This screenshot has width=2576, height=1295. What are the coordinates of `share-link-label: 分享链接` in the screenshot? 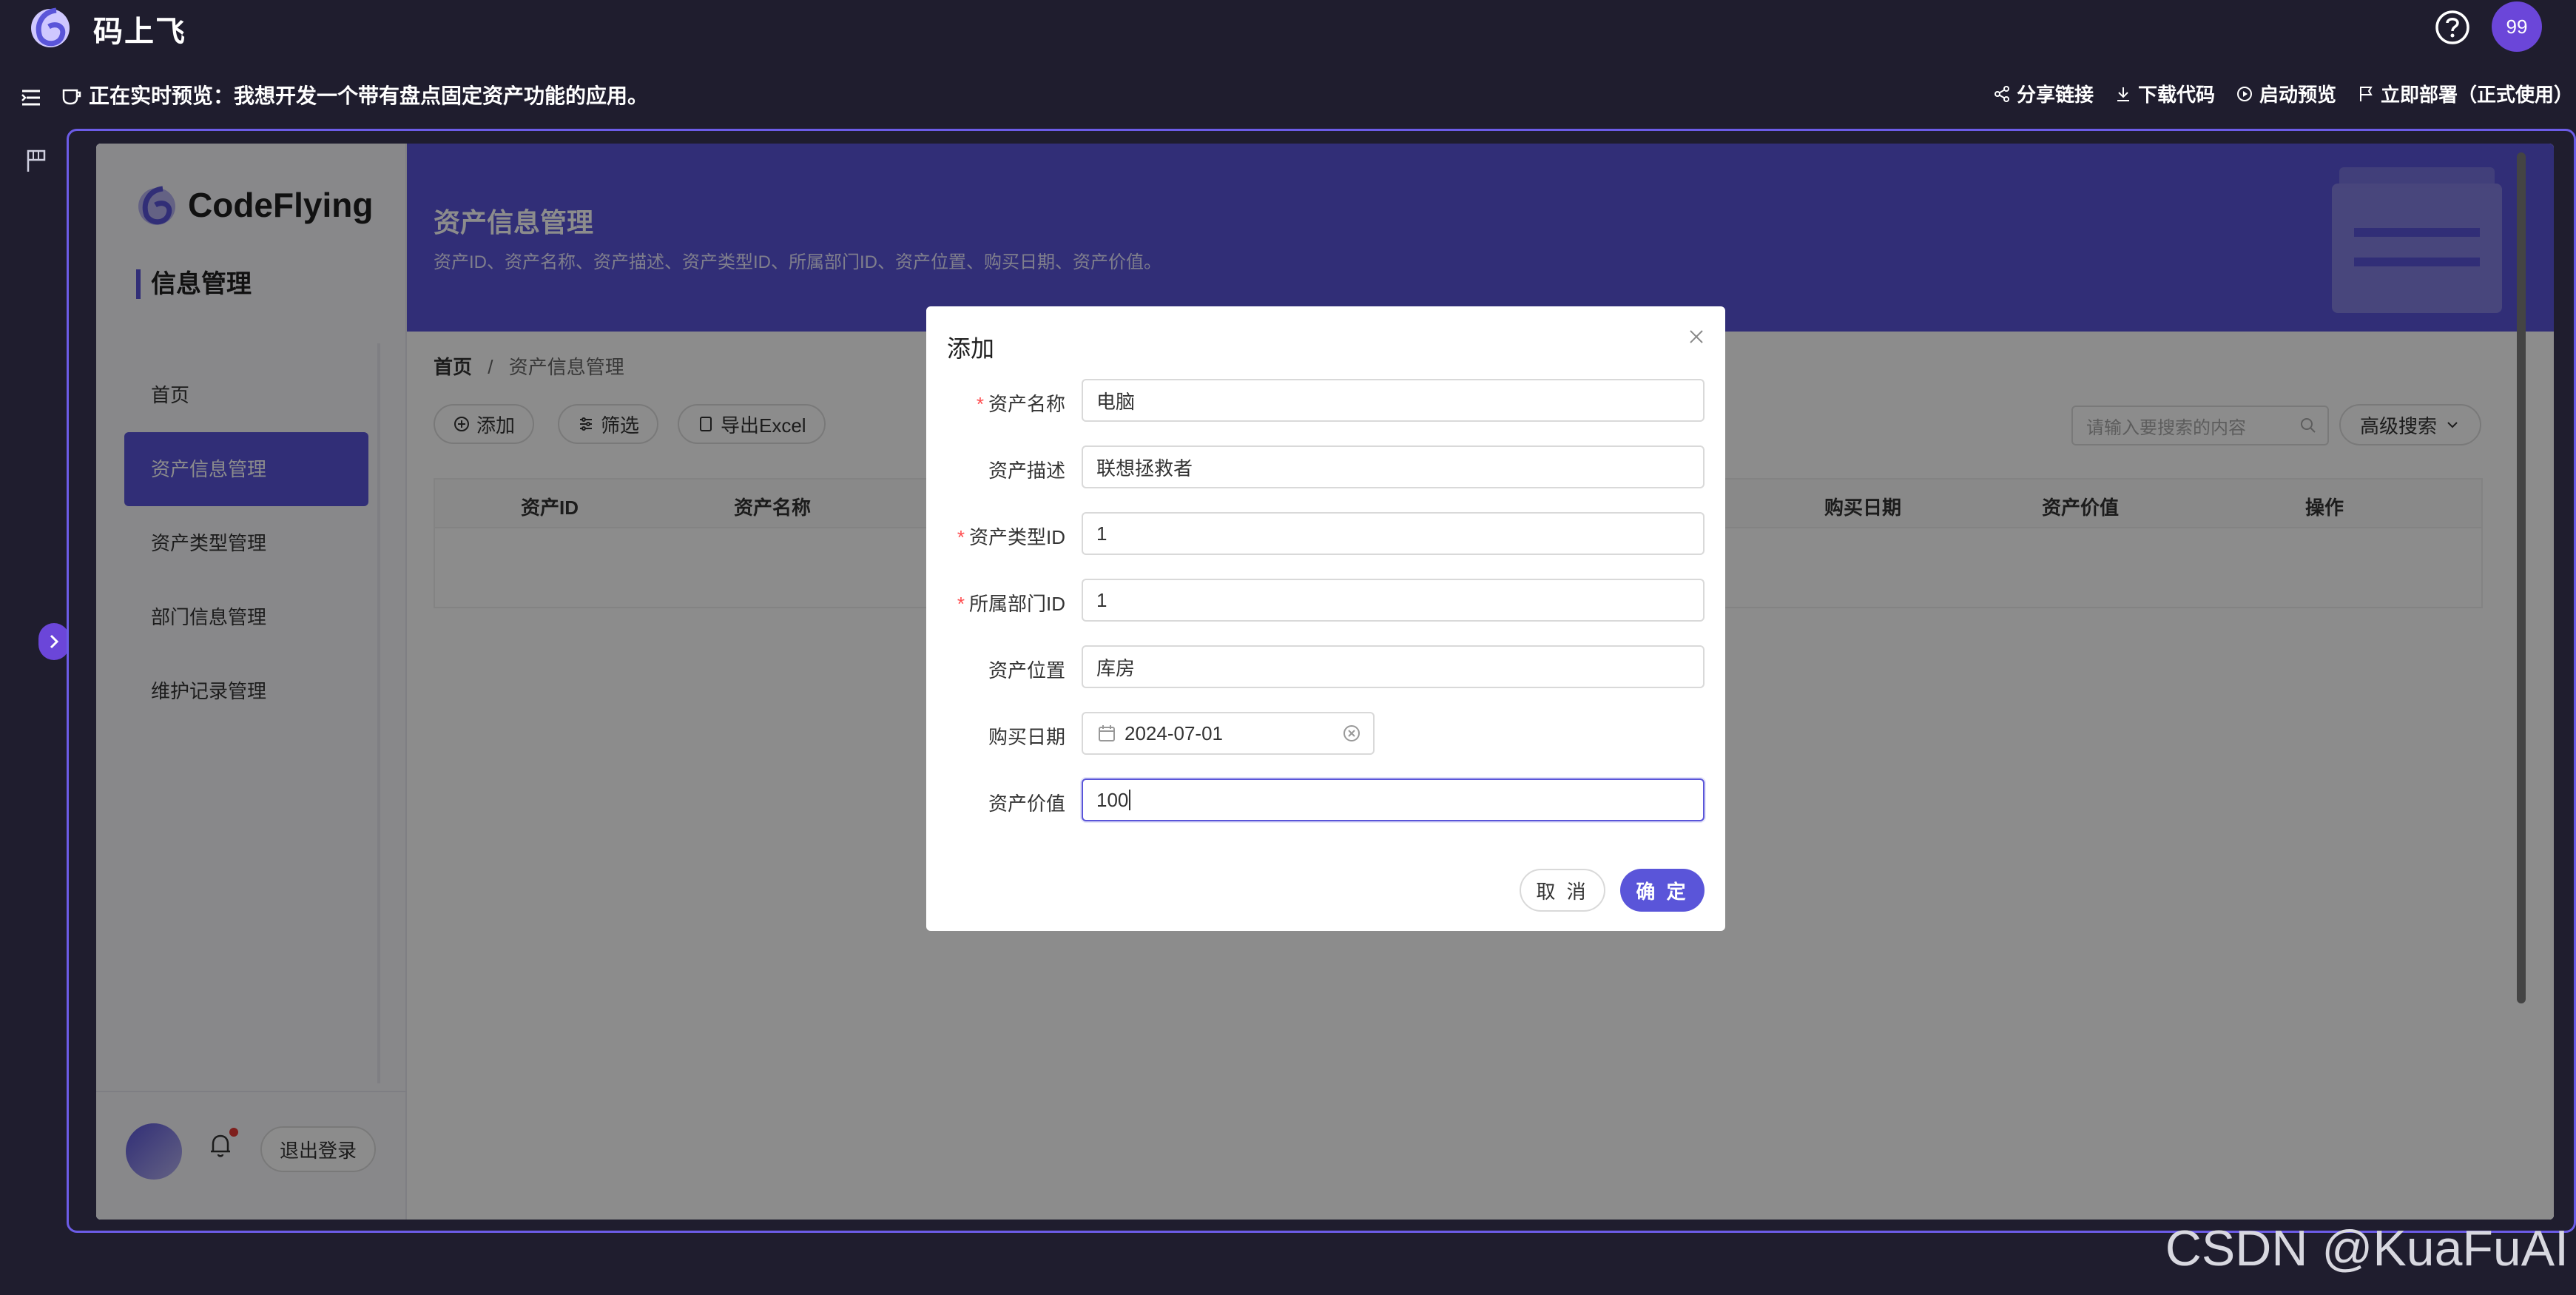 It's located at (2055, 95).